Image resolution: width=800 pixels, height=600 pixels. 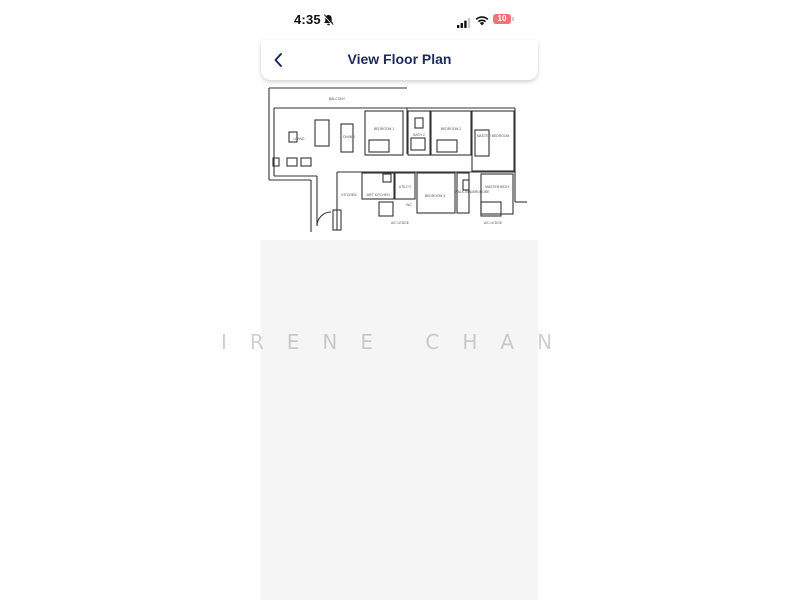 I want to click on room-label-kitchen: KITCHEN, so click(x=349, y=195).